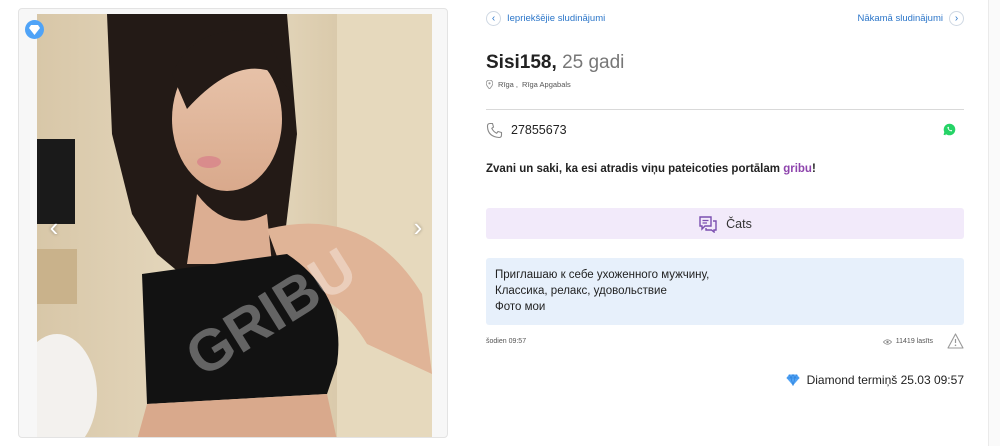 This screenshot has width=1000, height=446. What do you see at coordinates (34, 29) in the screenshot?
I see `diamond-badge-icon` at bounding box center [34, 29].